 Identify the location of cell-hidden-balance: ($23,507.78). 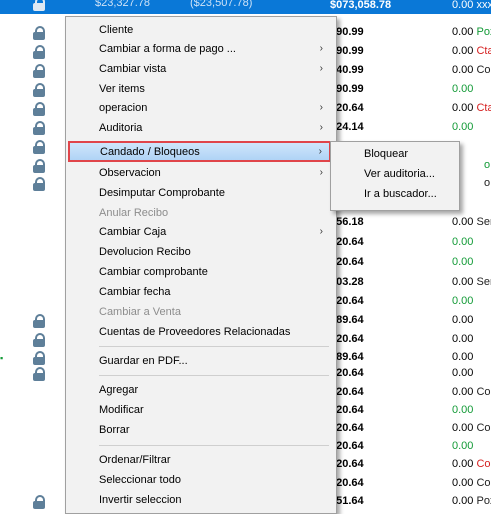
(221, 4).